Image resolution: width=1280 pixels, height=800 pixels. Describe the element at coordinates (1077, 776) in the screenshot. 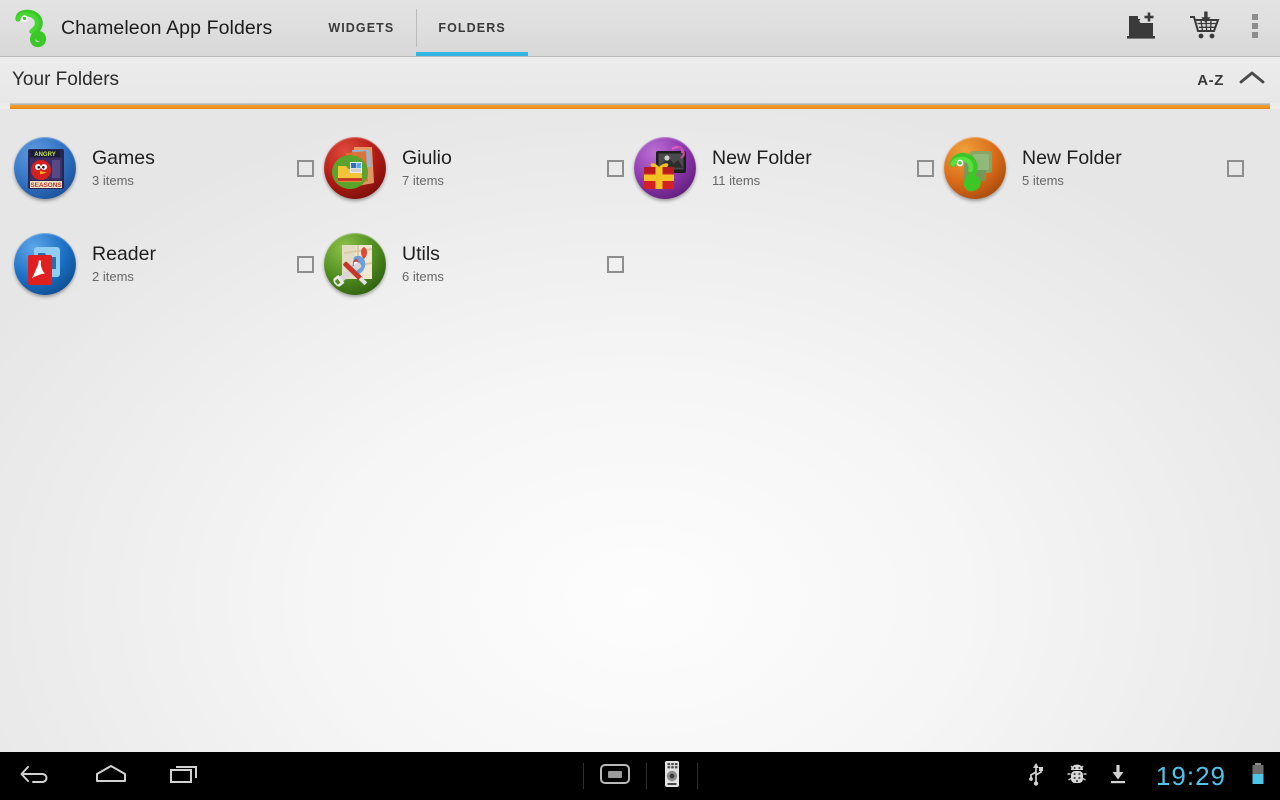

I see `android-debug-icon` at that location.